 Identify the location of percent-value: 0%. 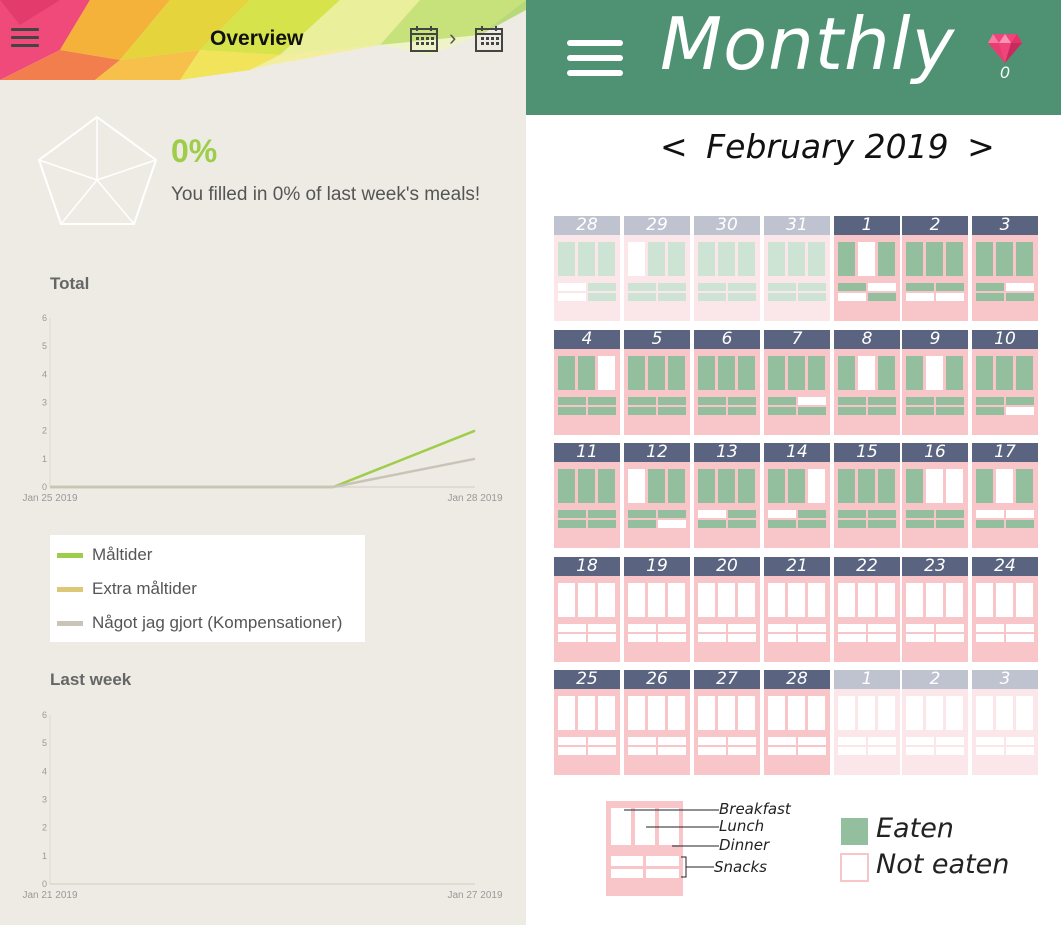
(194, 151).